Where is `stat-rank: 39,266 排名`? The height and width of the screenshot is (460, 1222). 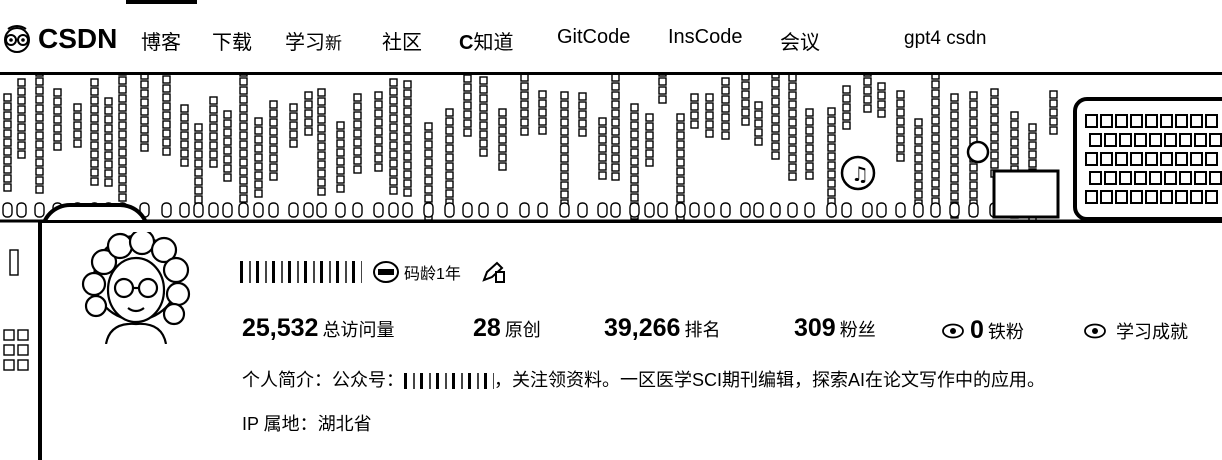 stat-rank: 39,266 排名 is located at coordinates (662, 328).